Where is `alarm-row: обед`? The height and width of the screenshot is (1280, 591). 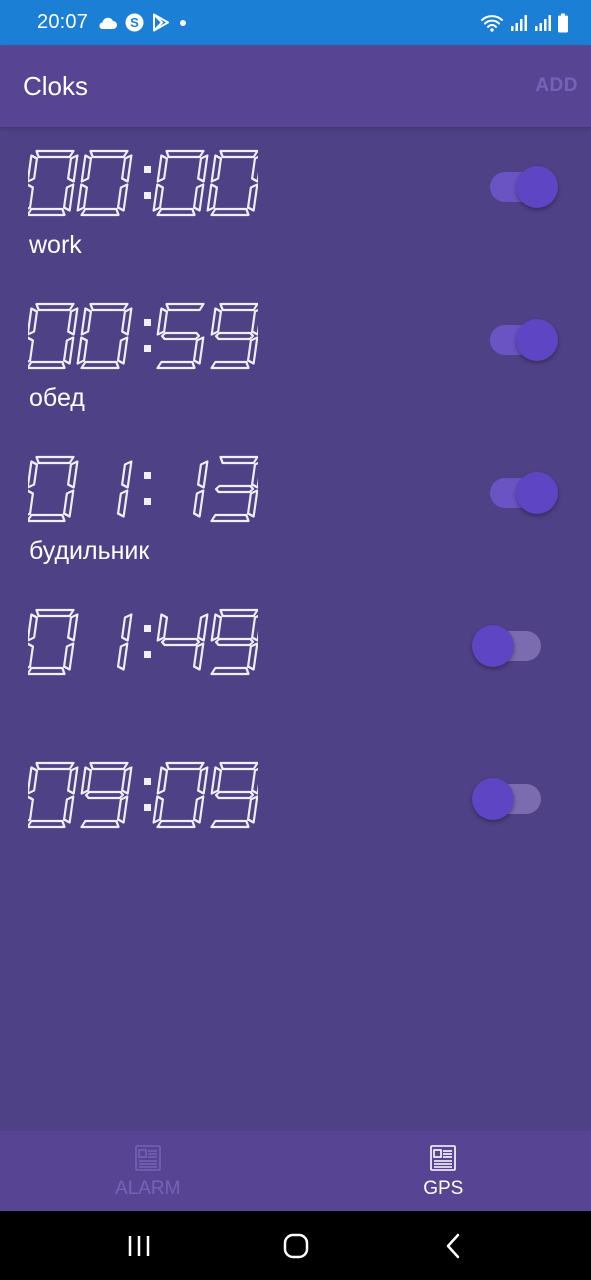 alarm-row: обед is located at coordinates (295, 356).